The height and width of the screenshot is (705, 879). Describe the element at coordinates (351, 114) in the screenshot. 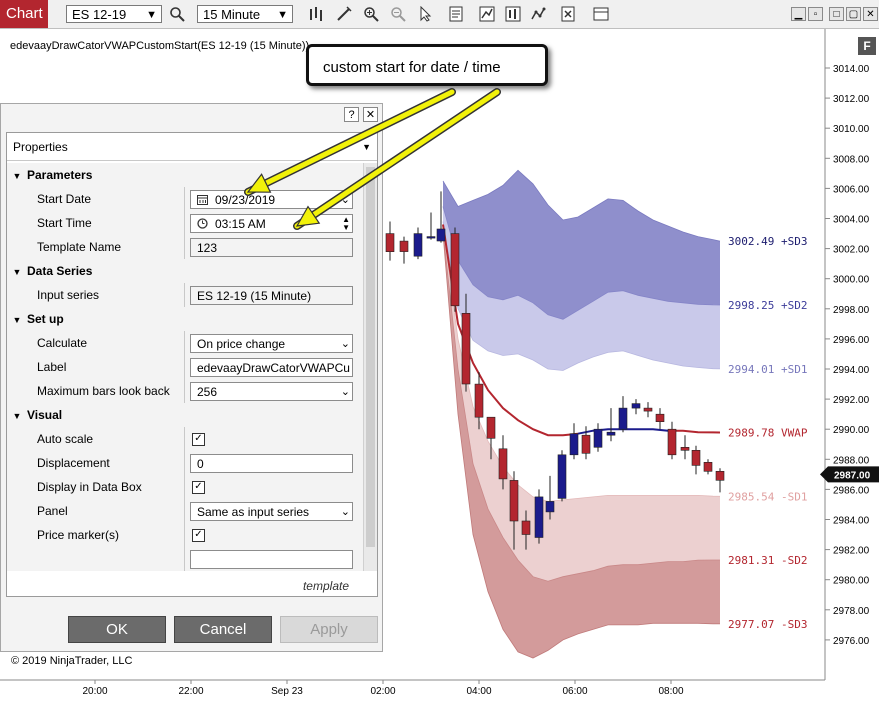

I see `help-icon: ?` at that location.